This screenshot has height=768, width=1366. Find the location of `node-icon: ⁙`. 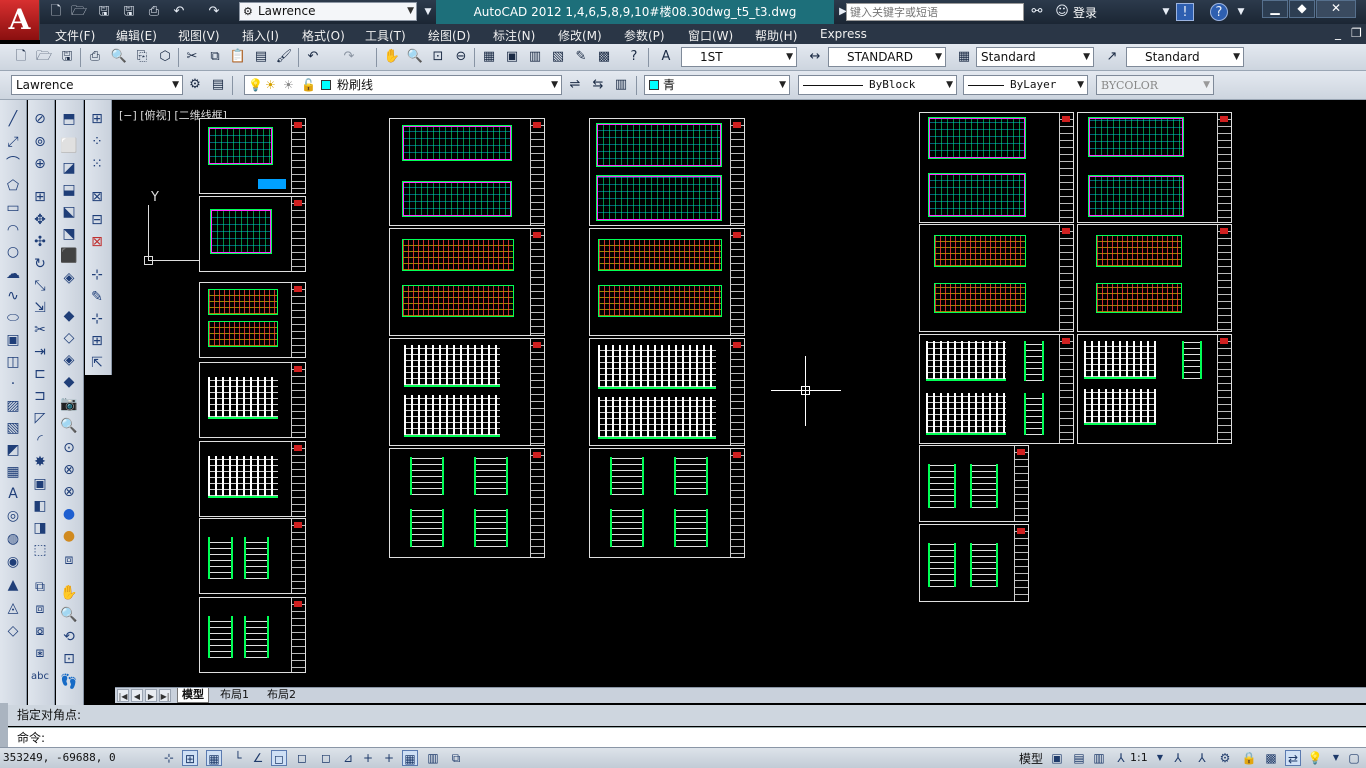

node-icon: ⁙ is located at coordinates (97, 164).